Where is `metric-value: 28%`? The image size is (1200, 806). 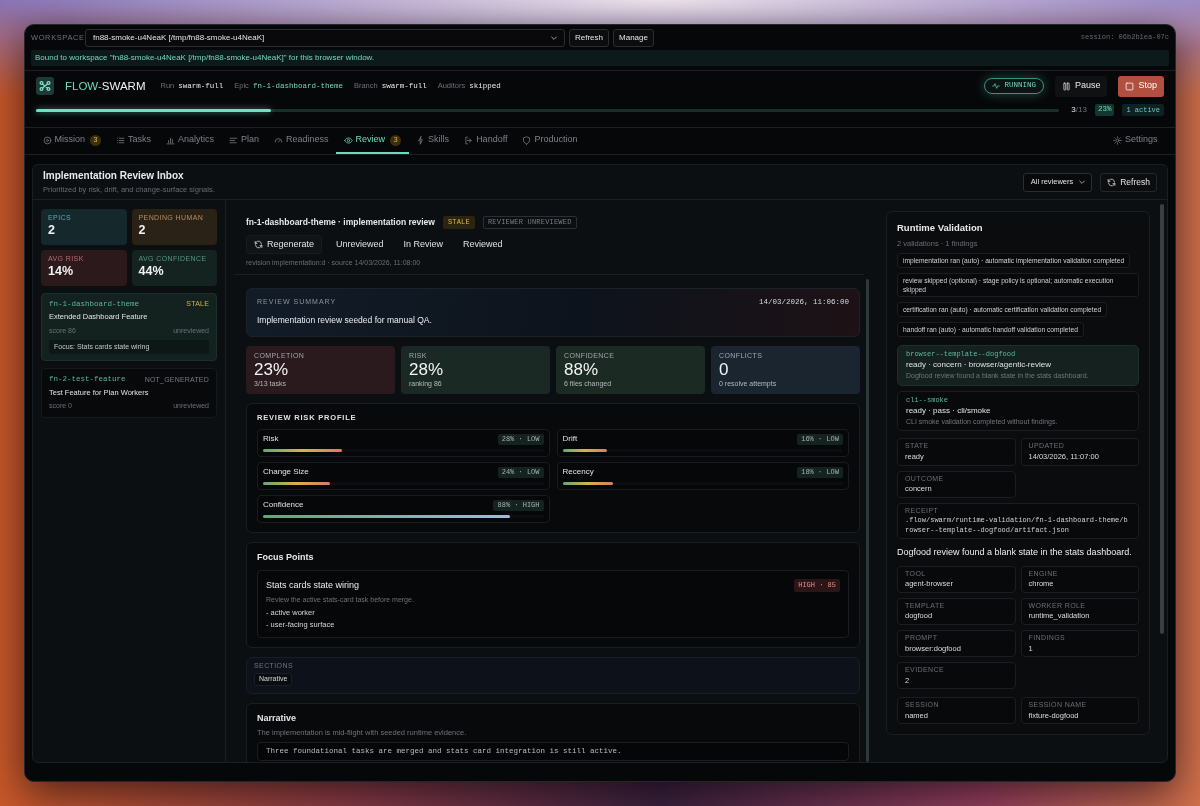
metric-value: 28% is located at coordinates (427, 370).